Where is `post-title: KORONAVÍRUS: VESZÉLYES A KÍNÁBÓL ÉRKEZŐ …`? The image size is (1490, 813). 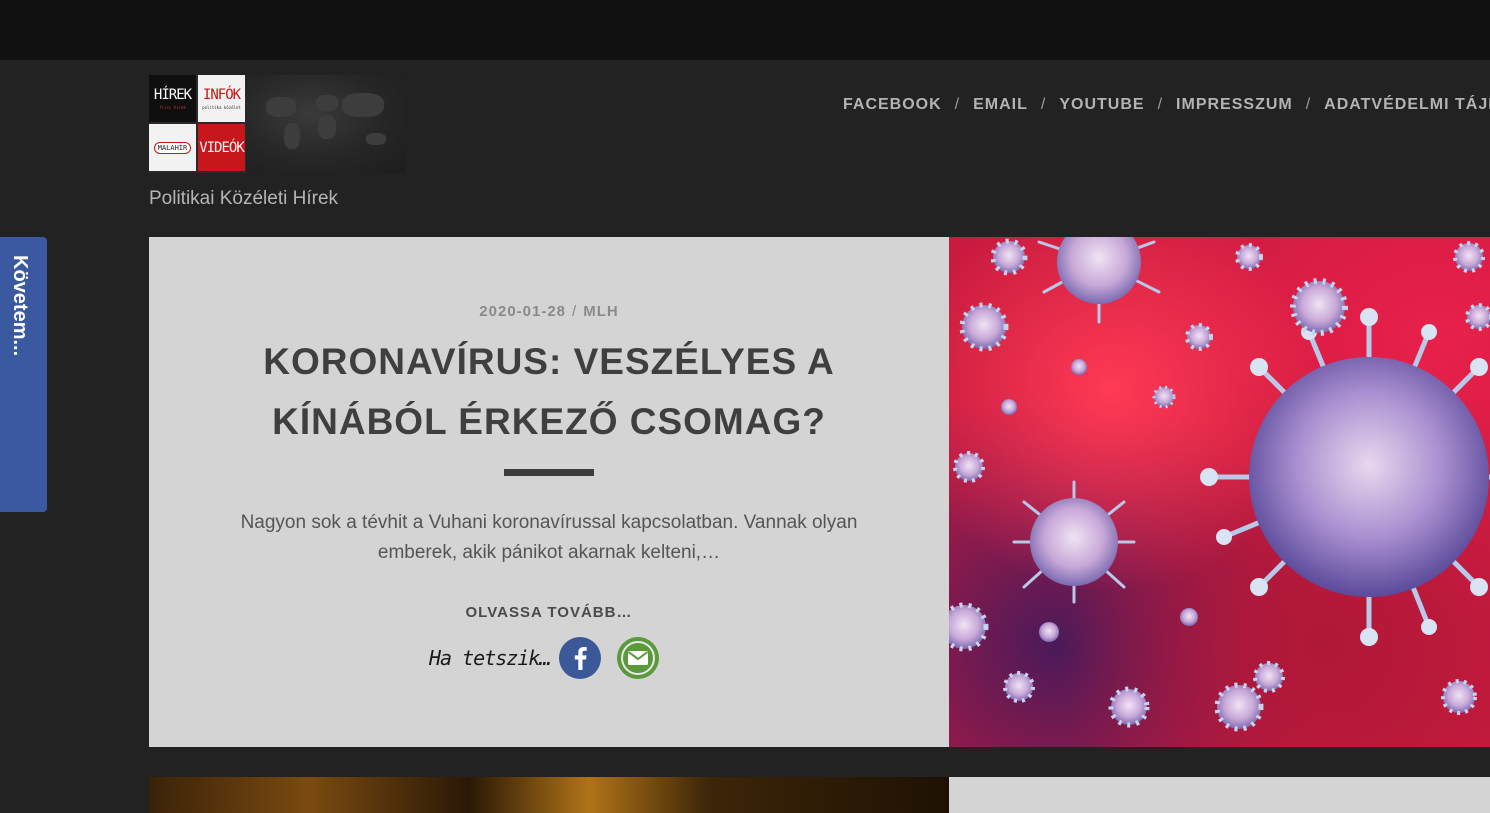
post-title: KORONAVÍRUS: VESZÉLYES A KÍNÁBÓL ÉRKEZŐ … is located at coordinates (549, 392).